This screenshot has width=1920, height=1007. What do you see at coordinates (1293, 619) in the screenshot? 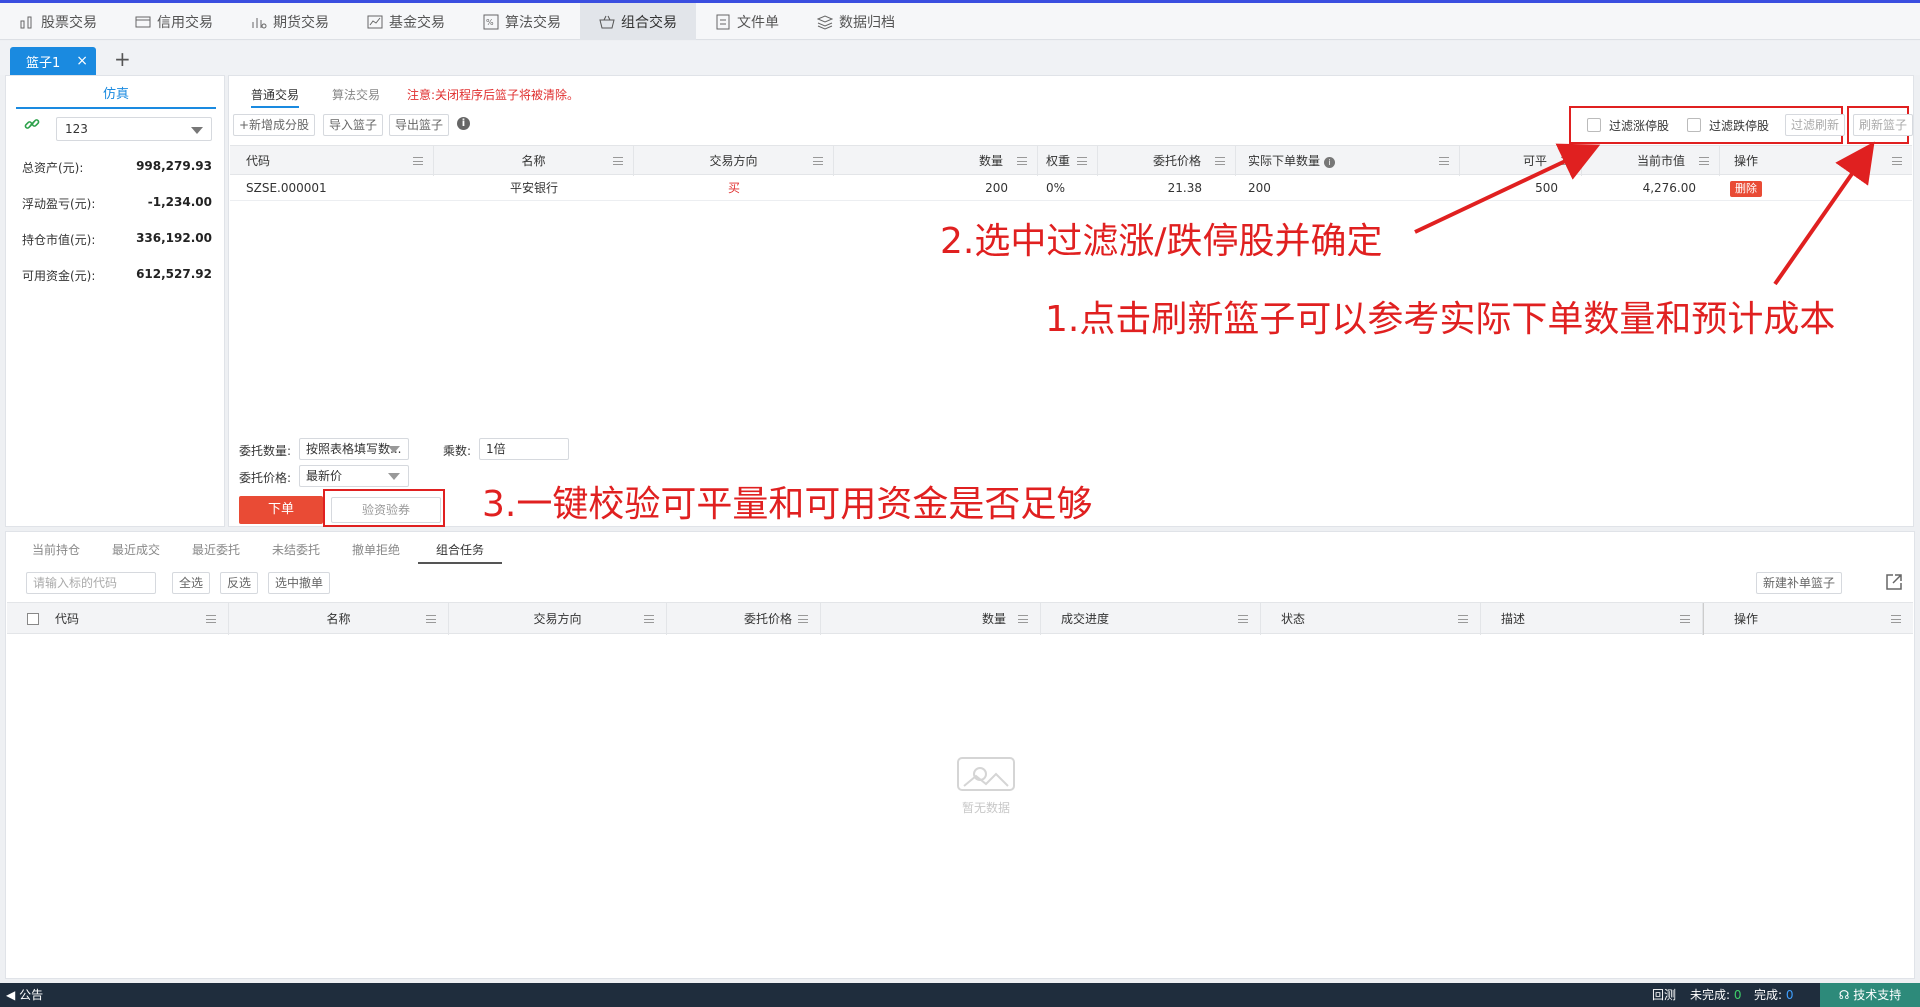
I see `col-task-status-label: 状态` at bounding box center [1293, 619].